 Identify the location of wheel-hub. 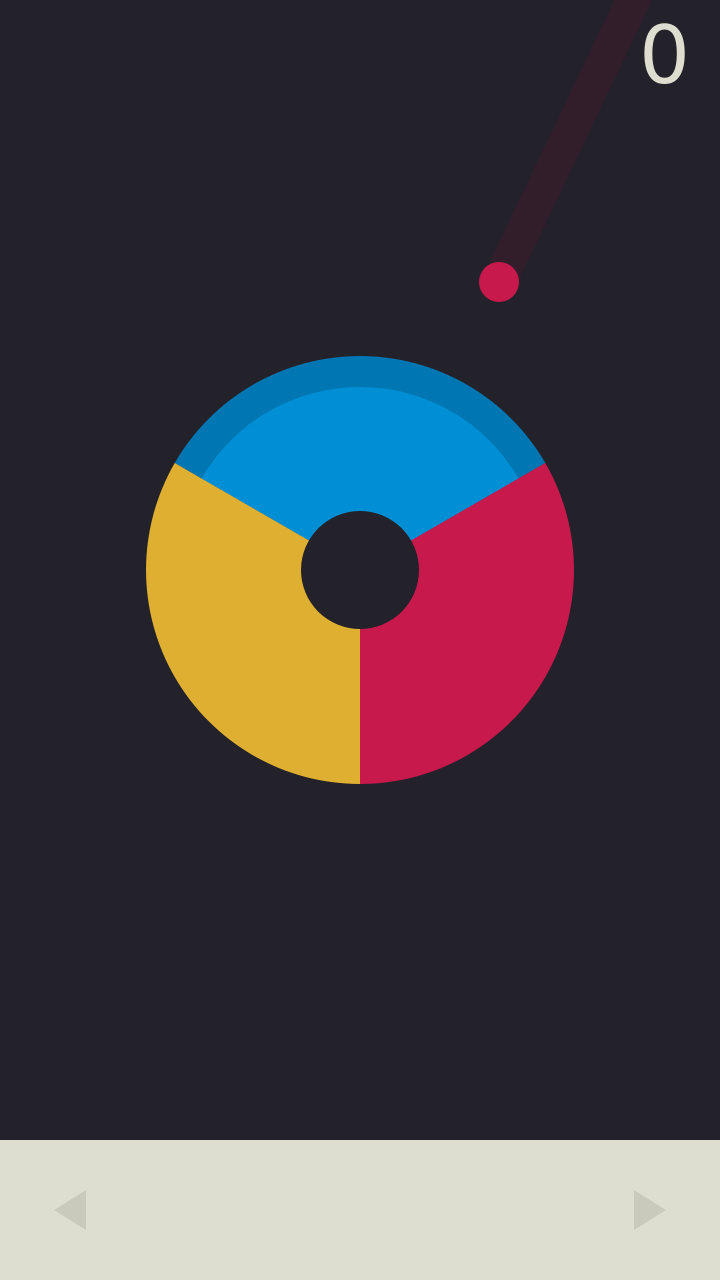
(360, 570).